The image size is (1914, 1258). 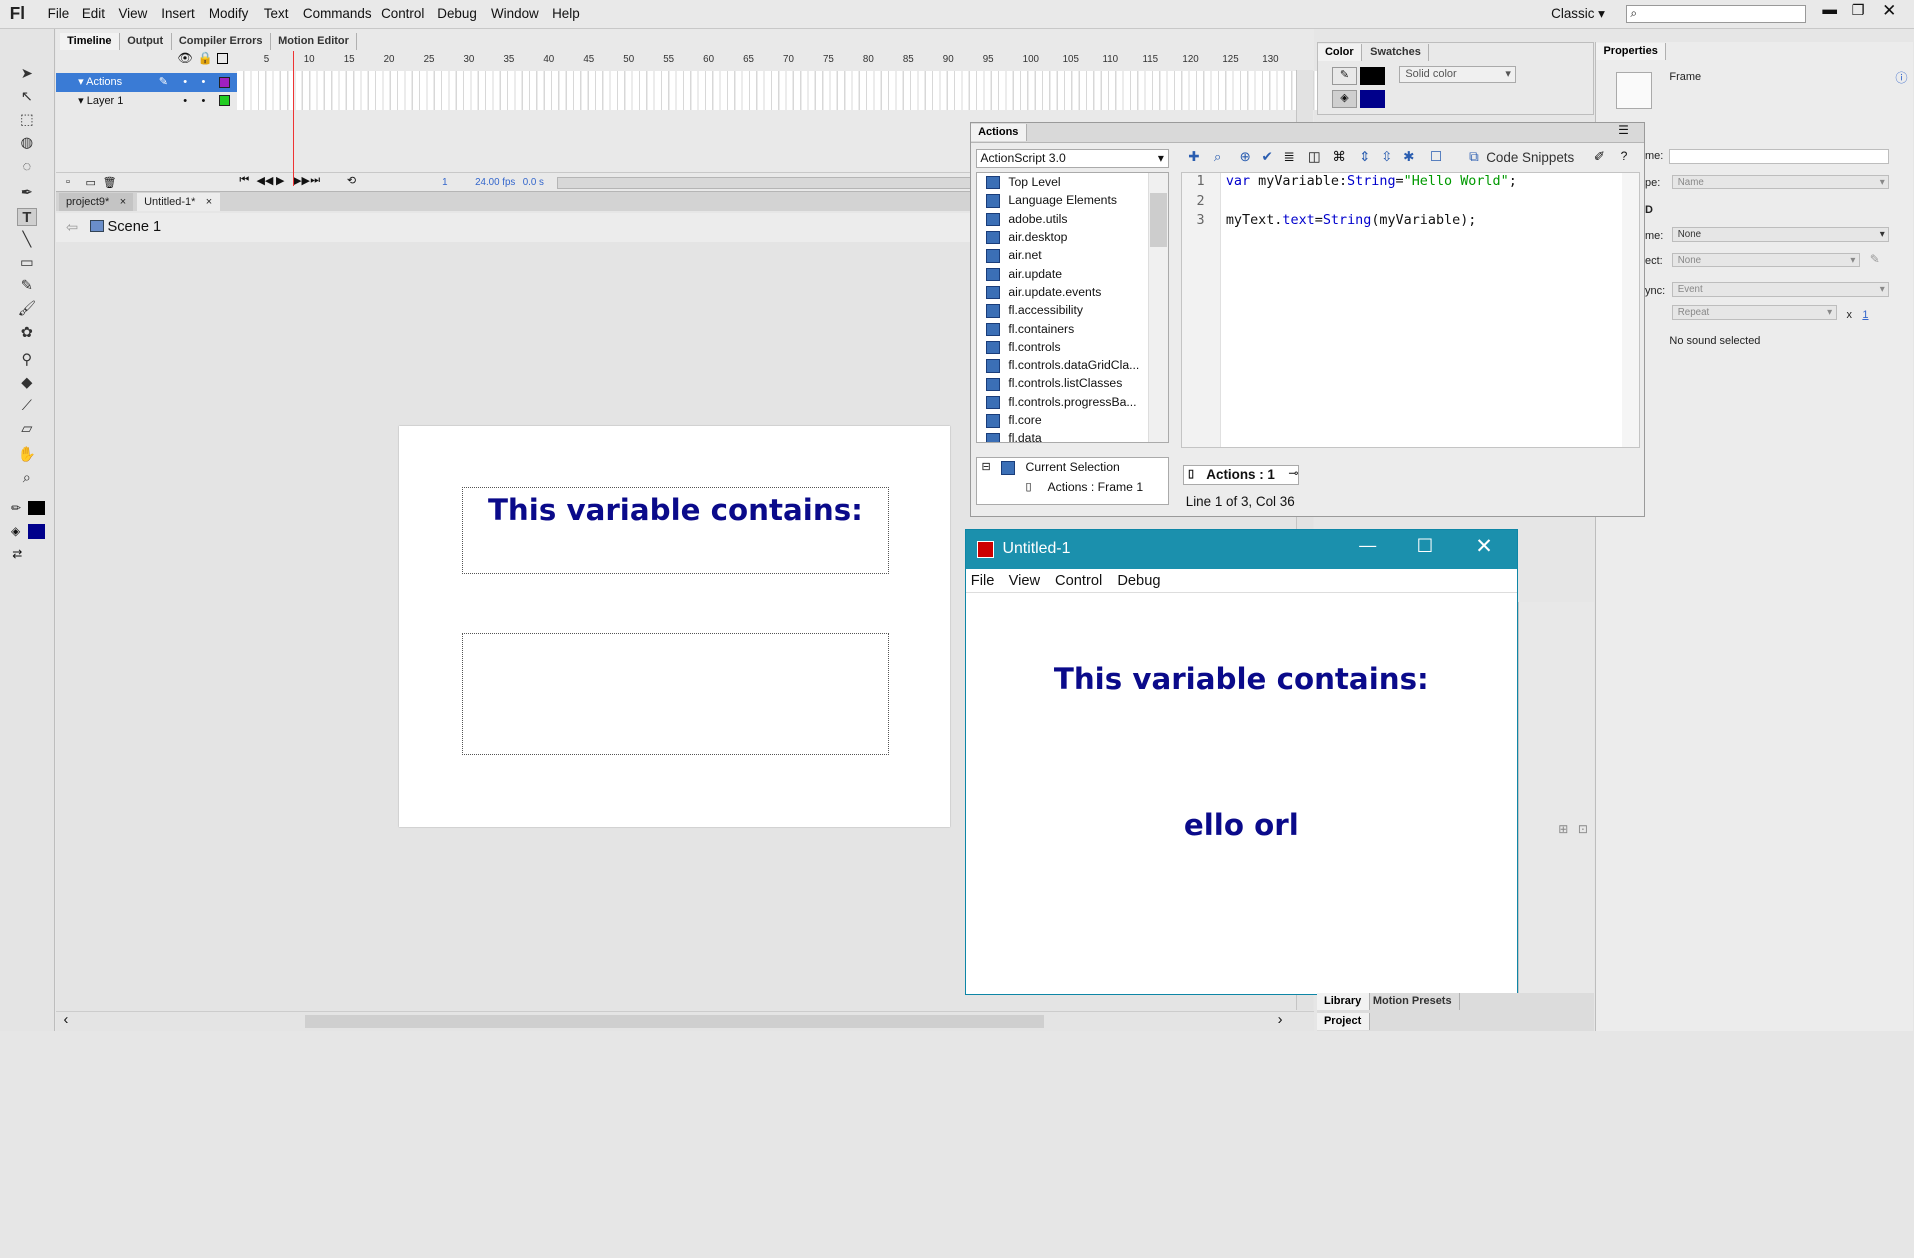 What do you see at coordinates (27, 406) in the screenshot?
I see `eyedropper-tool-icon: ⟋` at bounding box center [27, 406].